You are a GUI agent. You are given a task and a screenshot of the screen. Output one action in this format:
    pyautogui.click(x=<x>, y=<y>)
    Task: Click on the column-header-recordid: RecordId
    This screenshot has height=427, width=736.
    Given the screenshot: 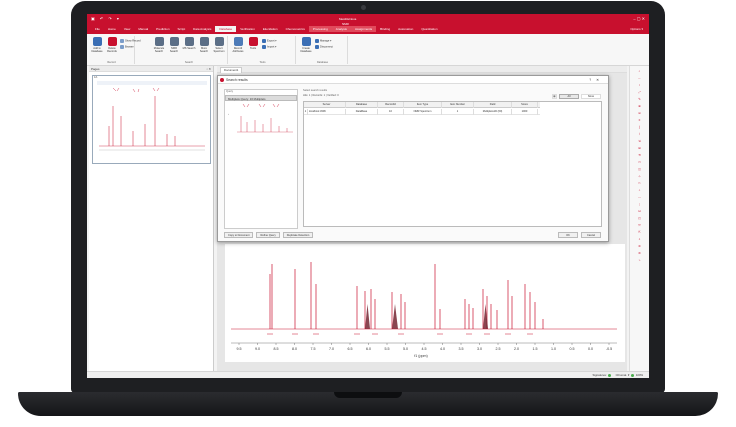 What is the action you would take?
    pyautogui.click(x=391, y=105)
    